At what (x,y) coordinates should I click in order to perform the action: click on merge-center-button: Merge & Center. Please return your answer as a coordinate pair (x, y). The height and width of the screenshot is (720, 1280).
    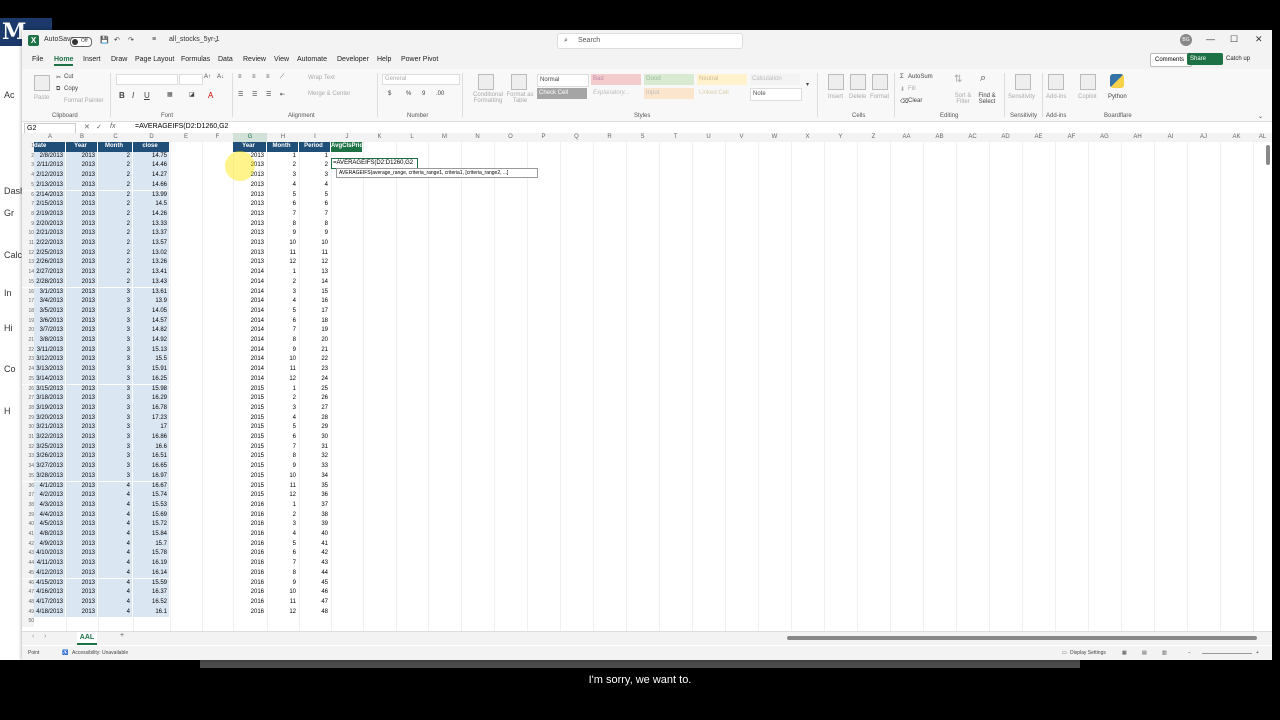
    Looking at the image, I should click on (329, 94).